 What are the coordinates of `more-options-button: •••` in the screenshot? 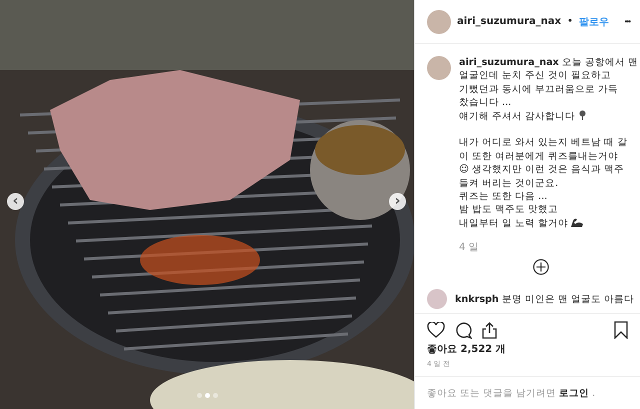 It's located at (627, 21).